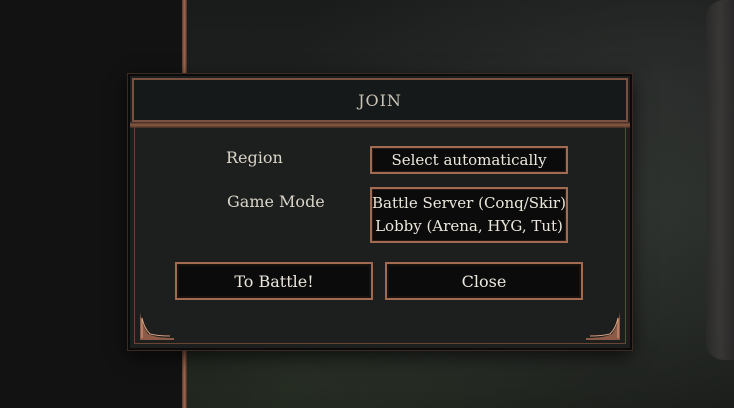 This screenshot has height=408, width=734. Describe the element at coordinates (276, 201) in the screenshot. I see `game-mode-label: Game Mode` at that location.